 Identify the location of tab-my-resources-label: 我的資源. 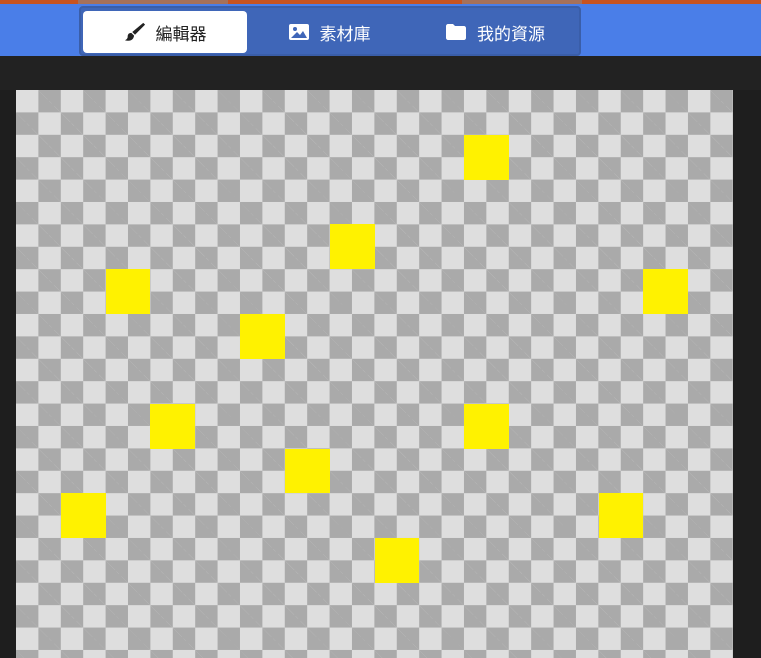
(511, 34).